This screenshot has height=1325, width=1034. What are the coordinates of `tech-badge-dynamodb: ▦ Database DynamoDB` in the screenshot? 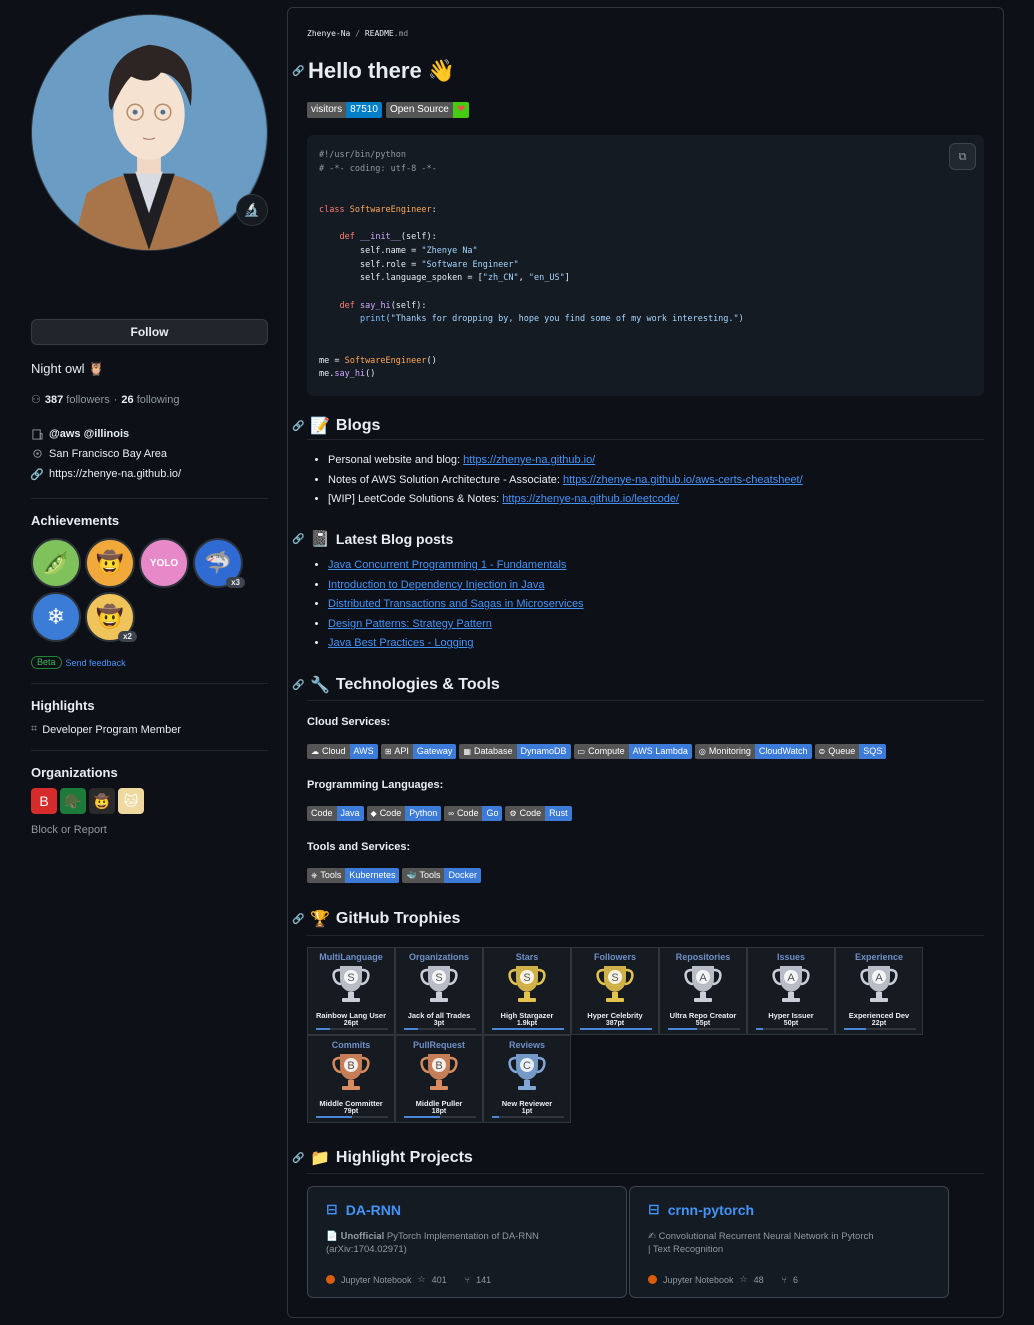 It's located at (515, 751).